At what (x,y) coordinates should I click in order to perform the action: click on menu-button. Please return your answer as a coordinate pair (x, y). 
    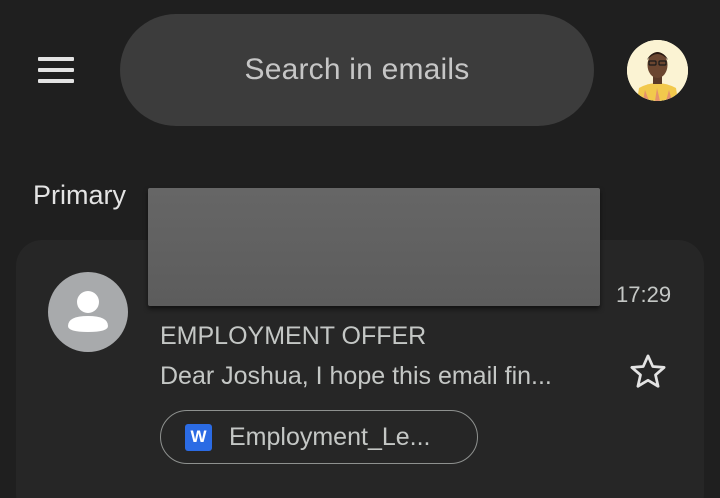
    Looking at the image, I should click on (56, 70).